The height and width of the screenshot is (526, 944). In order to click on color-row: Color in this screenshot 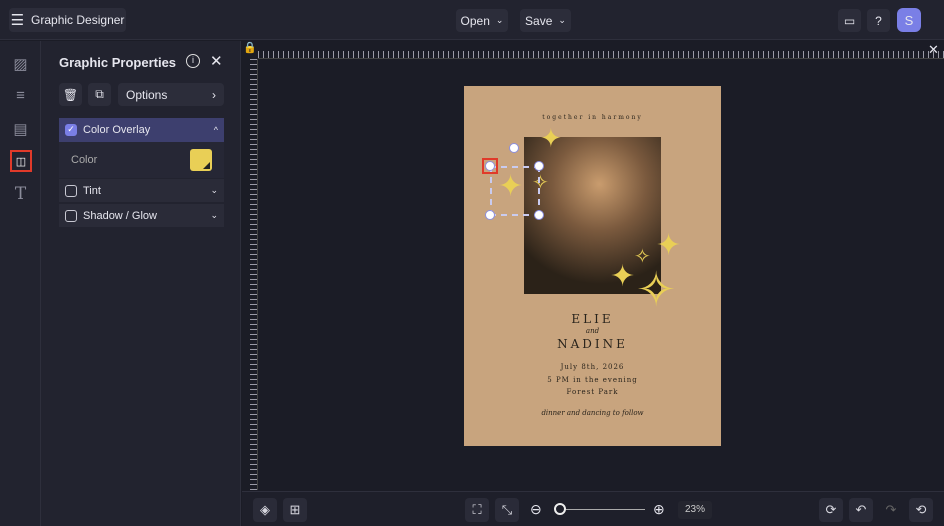, I will do `click(141, 160)`.